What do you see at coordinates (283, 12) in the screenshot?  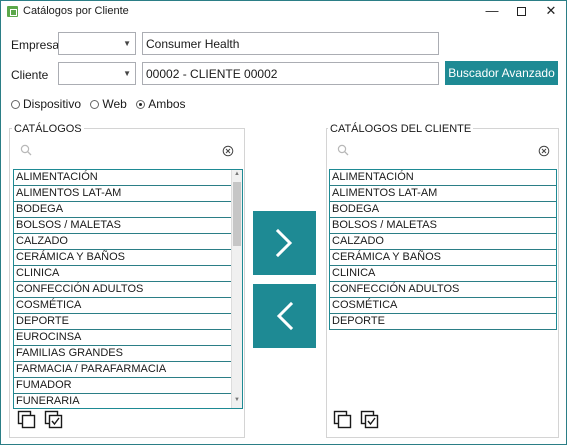 I see `title-bar: Catálogos por Cliente — ✕` at bounding box center [283, 12].